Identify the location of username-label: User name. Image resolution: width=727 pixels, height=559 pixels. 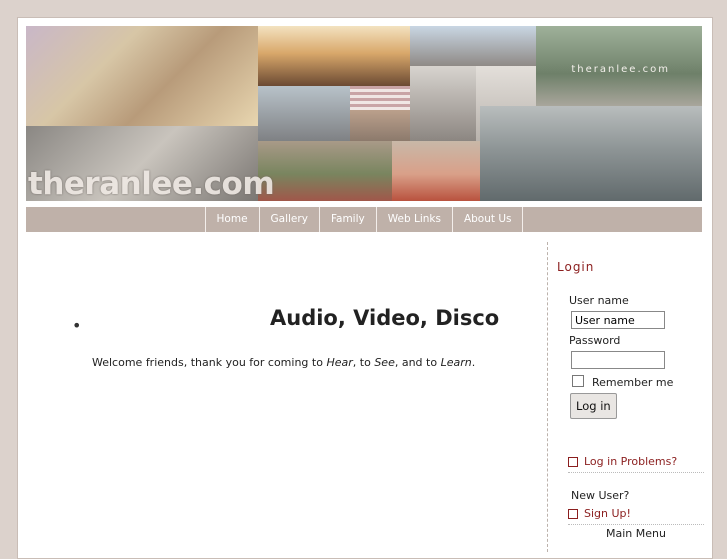
(599, 300).